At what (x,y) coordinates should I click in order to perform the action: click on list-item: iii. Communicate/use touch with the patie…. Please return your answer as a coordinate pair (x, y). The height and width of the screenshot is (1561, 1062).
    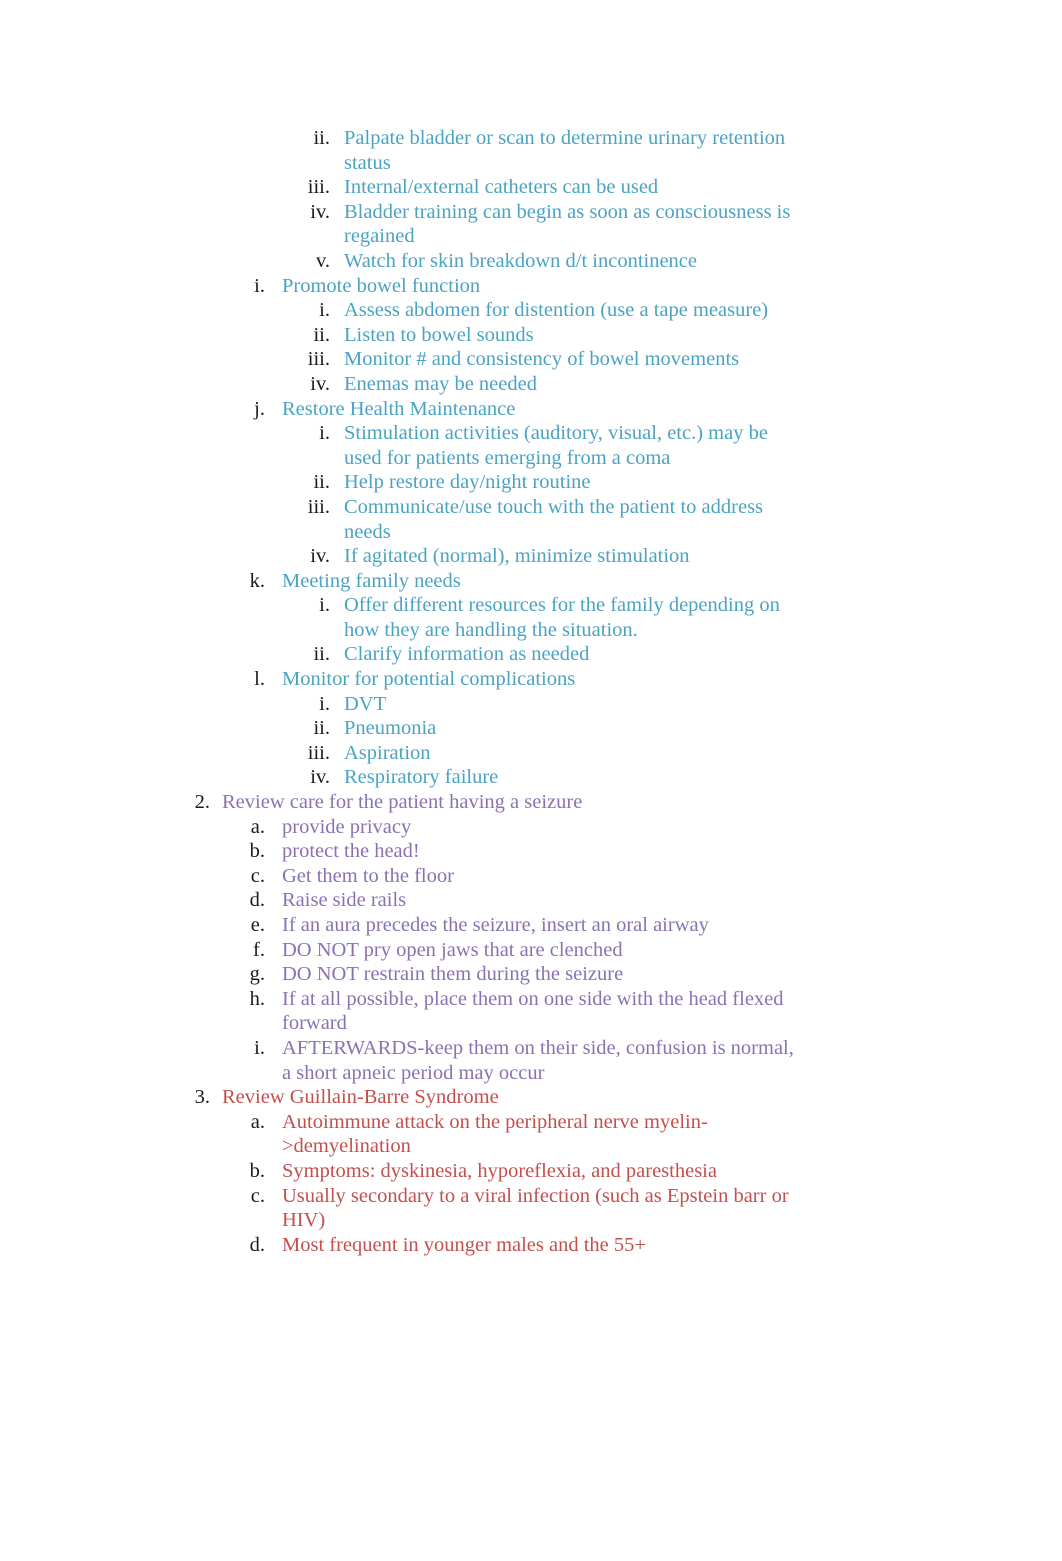
    Looking at the image, I should click on (531, 519).